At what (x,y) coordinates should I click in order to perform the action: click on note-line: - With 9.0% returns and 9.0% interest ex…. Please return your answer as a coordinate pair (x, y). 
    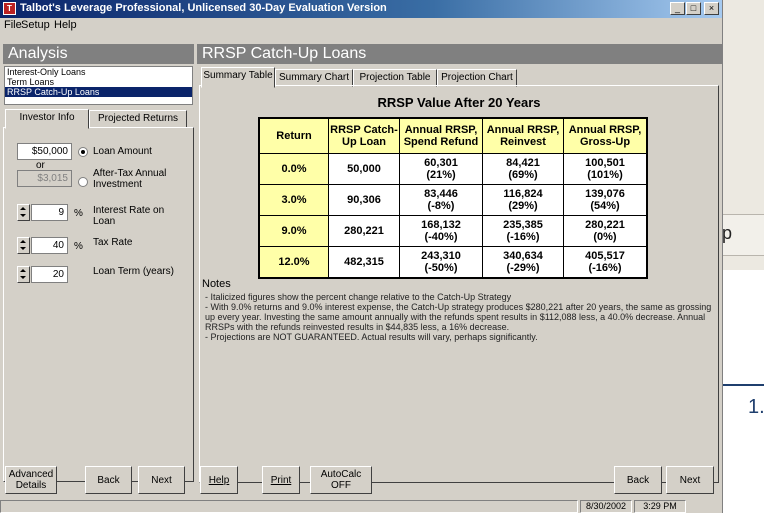
    Looking at the image, I should click on (458, 317).